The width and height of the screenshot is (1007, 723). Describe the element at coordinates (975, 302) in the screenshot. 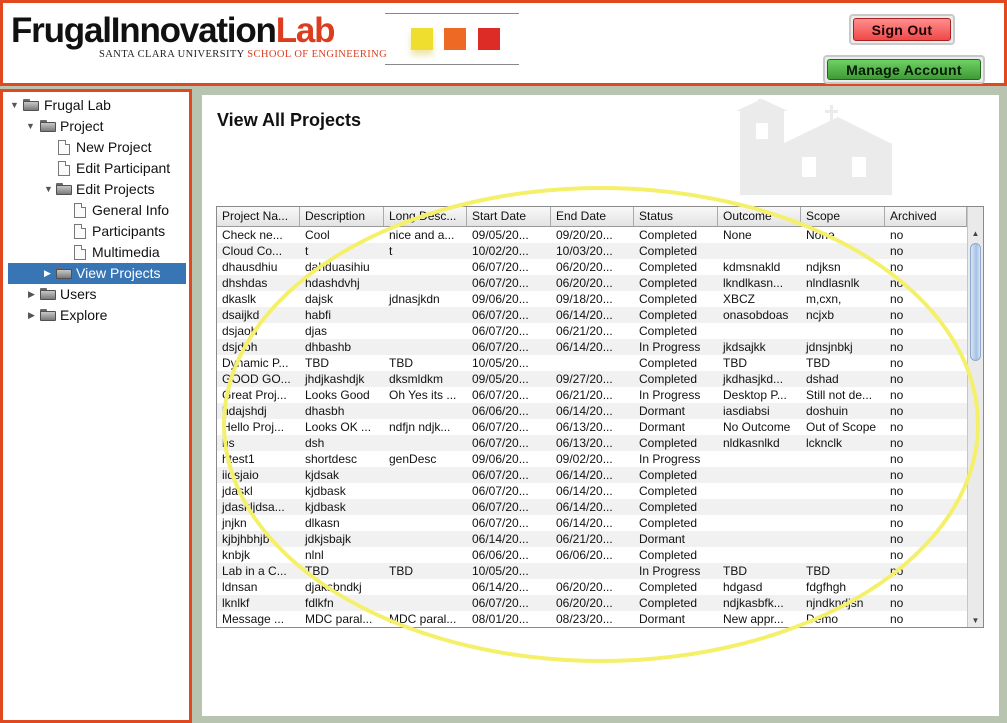

I see `scroll-thumb` at that location.